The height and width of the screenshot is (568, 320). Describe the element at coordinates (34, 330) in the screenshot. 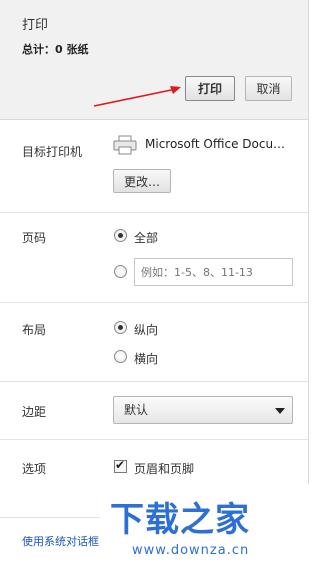

I see `layout-label: 布局` at that location.